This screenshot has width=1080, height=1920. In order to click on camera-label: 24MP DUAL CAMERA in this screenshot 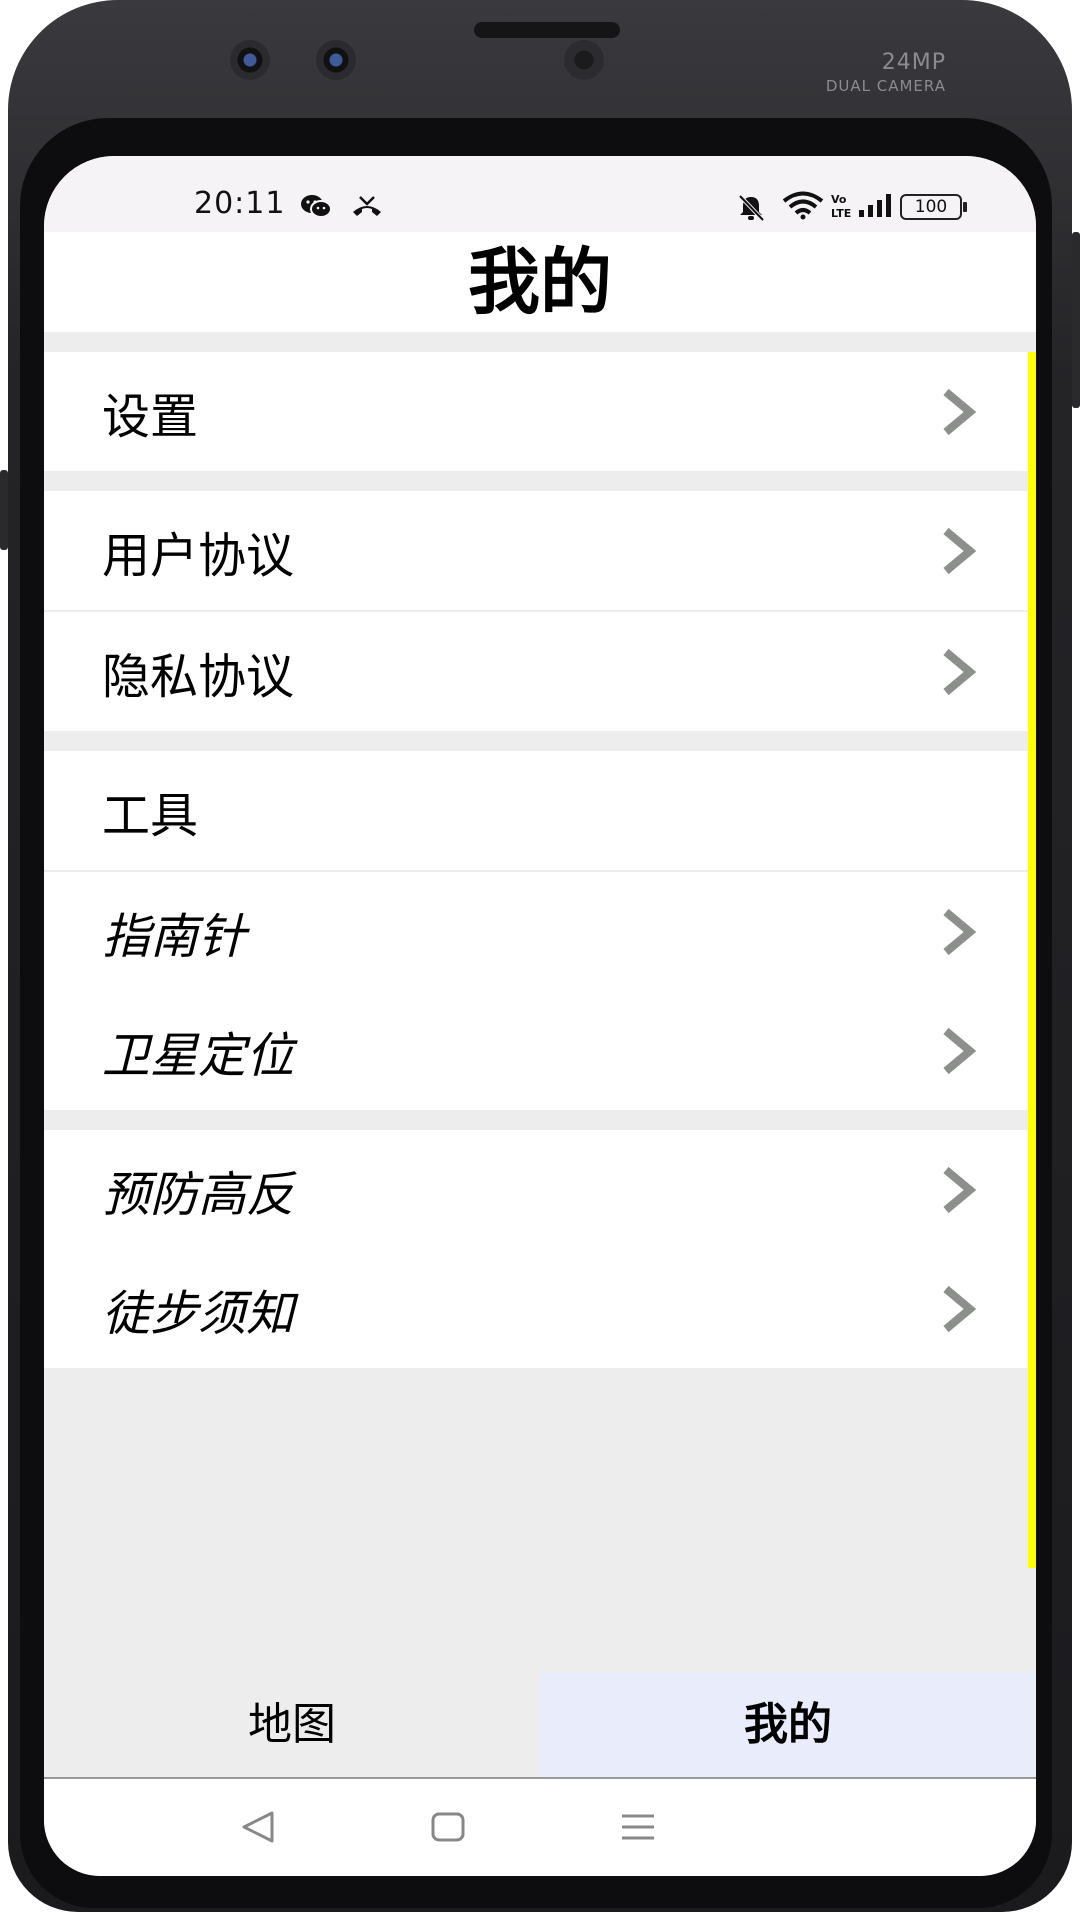, I will do `click(886, 72)`.